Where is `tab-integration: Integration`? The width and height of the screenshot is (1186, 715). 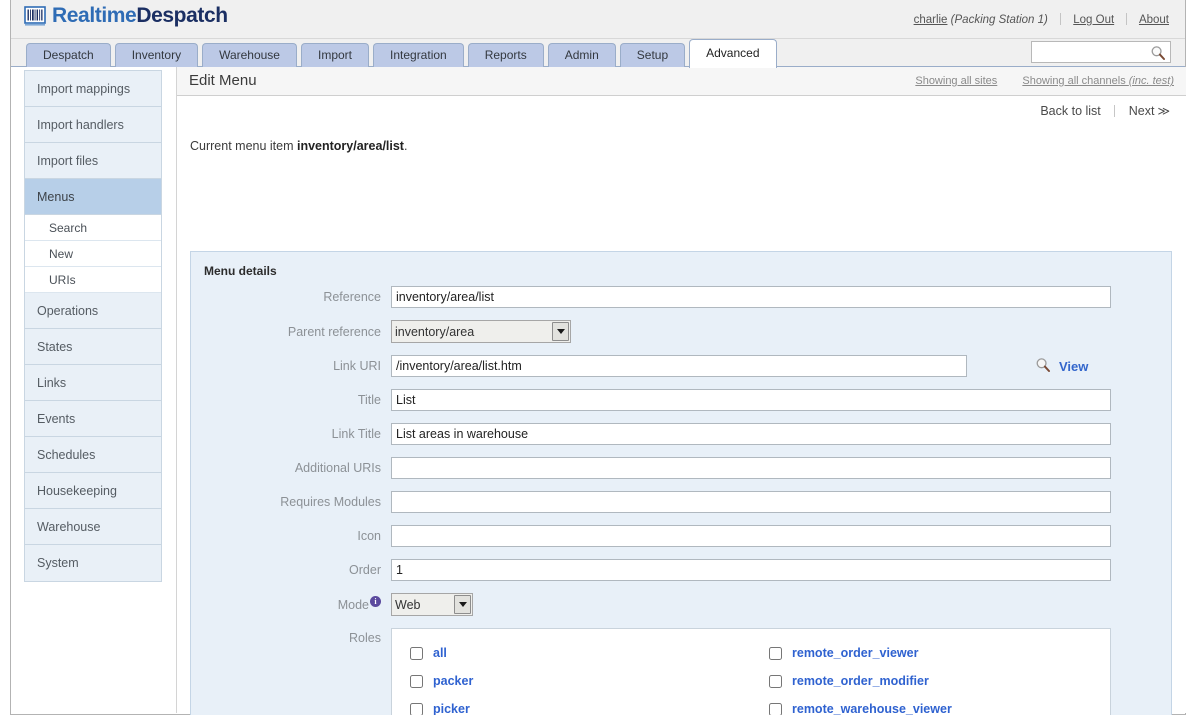 tab-integration: Integration is located at coordinates (418, 55).